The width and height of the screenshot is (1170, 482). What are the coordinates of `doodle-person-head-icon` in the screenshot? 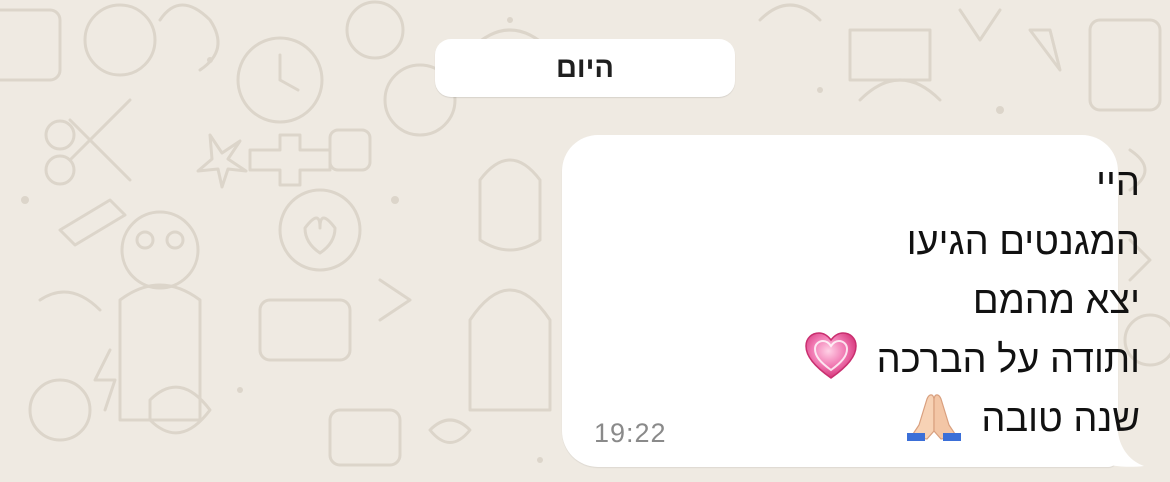 It's located at (160, 250).